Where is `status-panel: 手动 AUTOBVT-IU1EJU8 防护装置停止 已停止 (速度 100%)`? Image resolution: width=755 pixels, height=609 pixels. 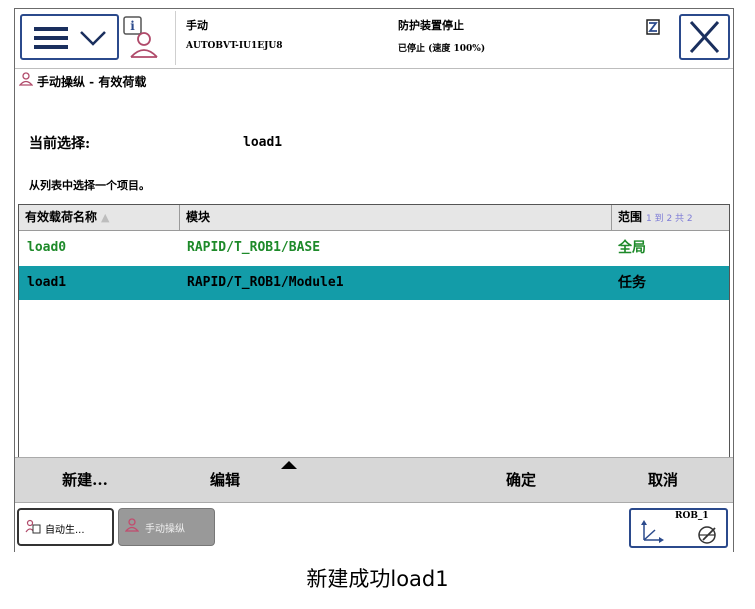
status-panel: 手动 AUTOBVT-IU1EJU8 防护装置停止 已停止 (速度 100%) is located at coordinates (411, 38).